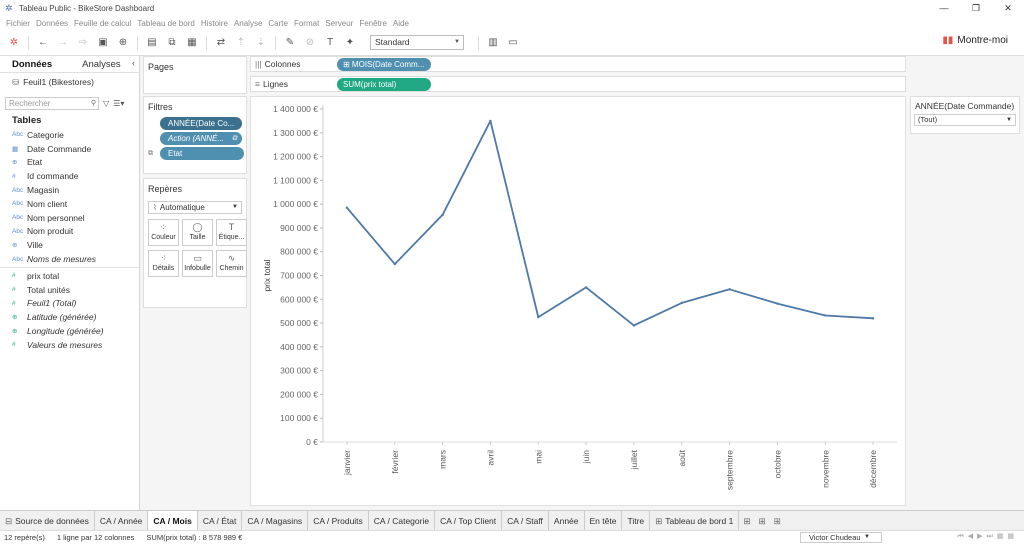 Image resolution: width=1024 pixels, height=544 pixels. I want to click on tableau-home-icon: ✲, so click(14, 43).